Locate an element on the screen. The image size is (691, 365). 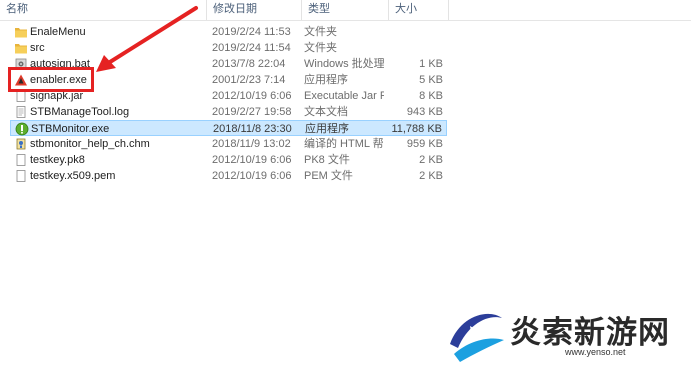
stb-monitor-icon is located at coordinates (22, 129).